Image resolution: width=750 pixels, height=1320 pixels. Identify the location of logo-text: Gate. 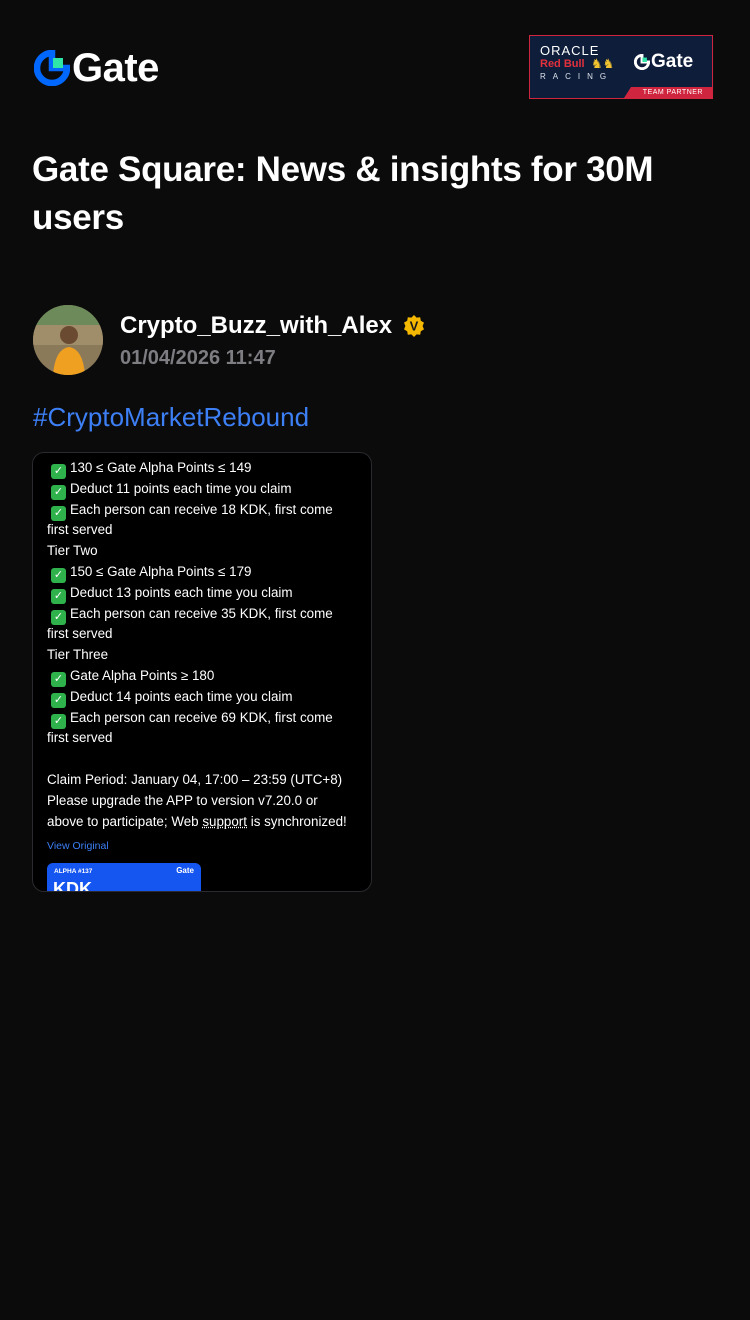
(115, 68).